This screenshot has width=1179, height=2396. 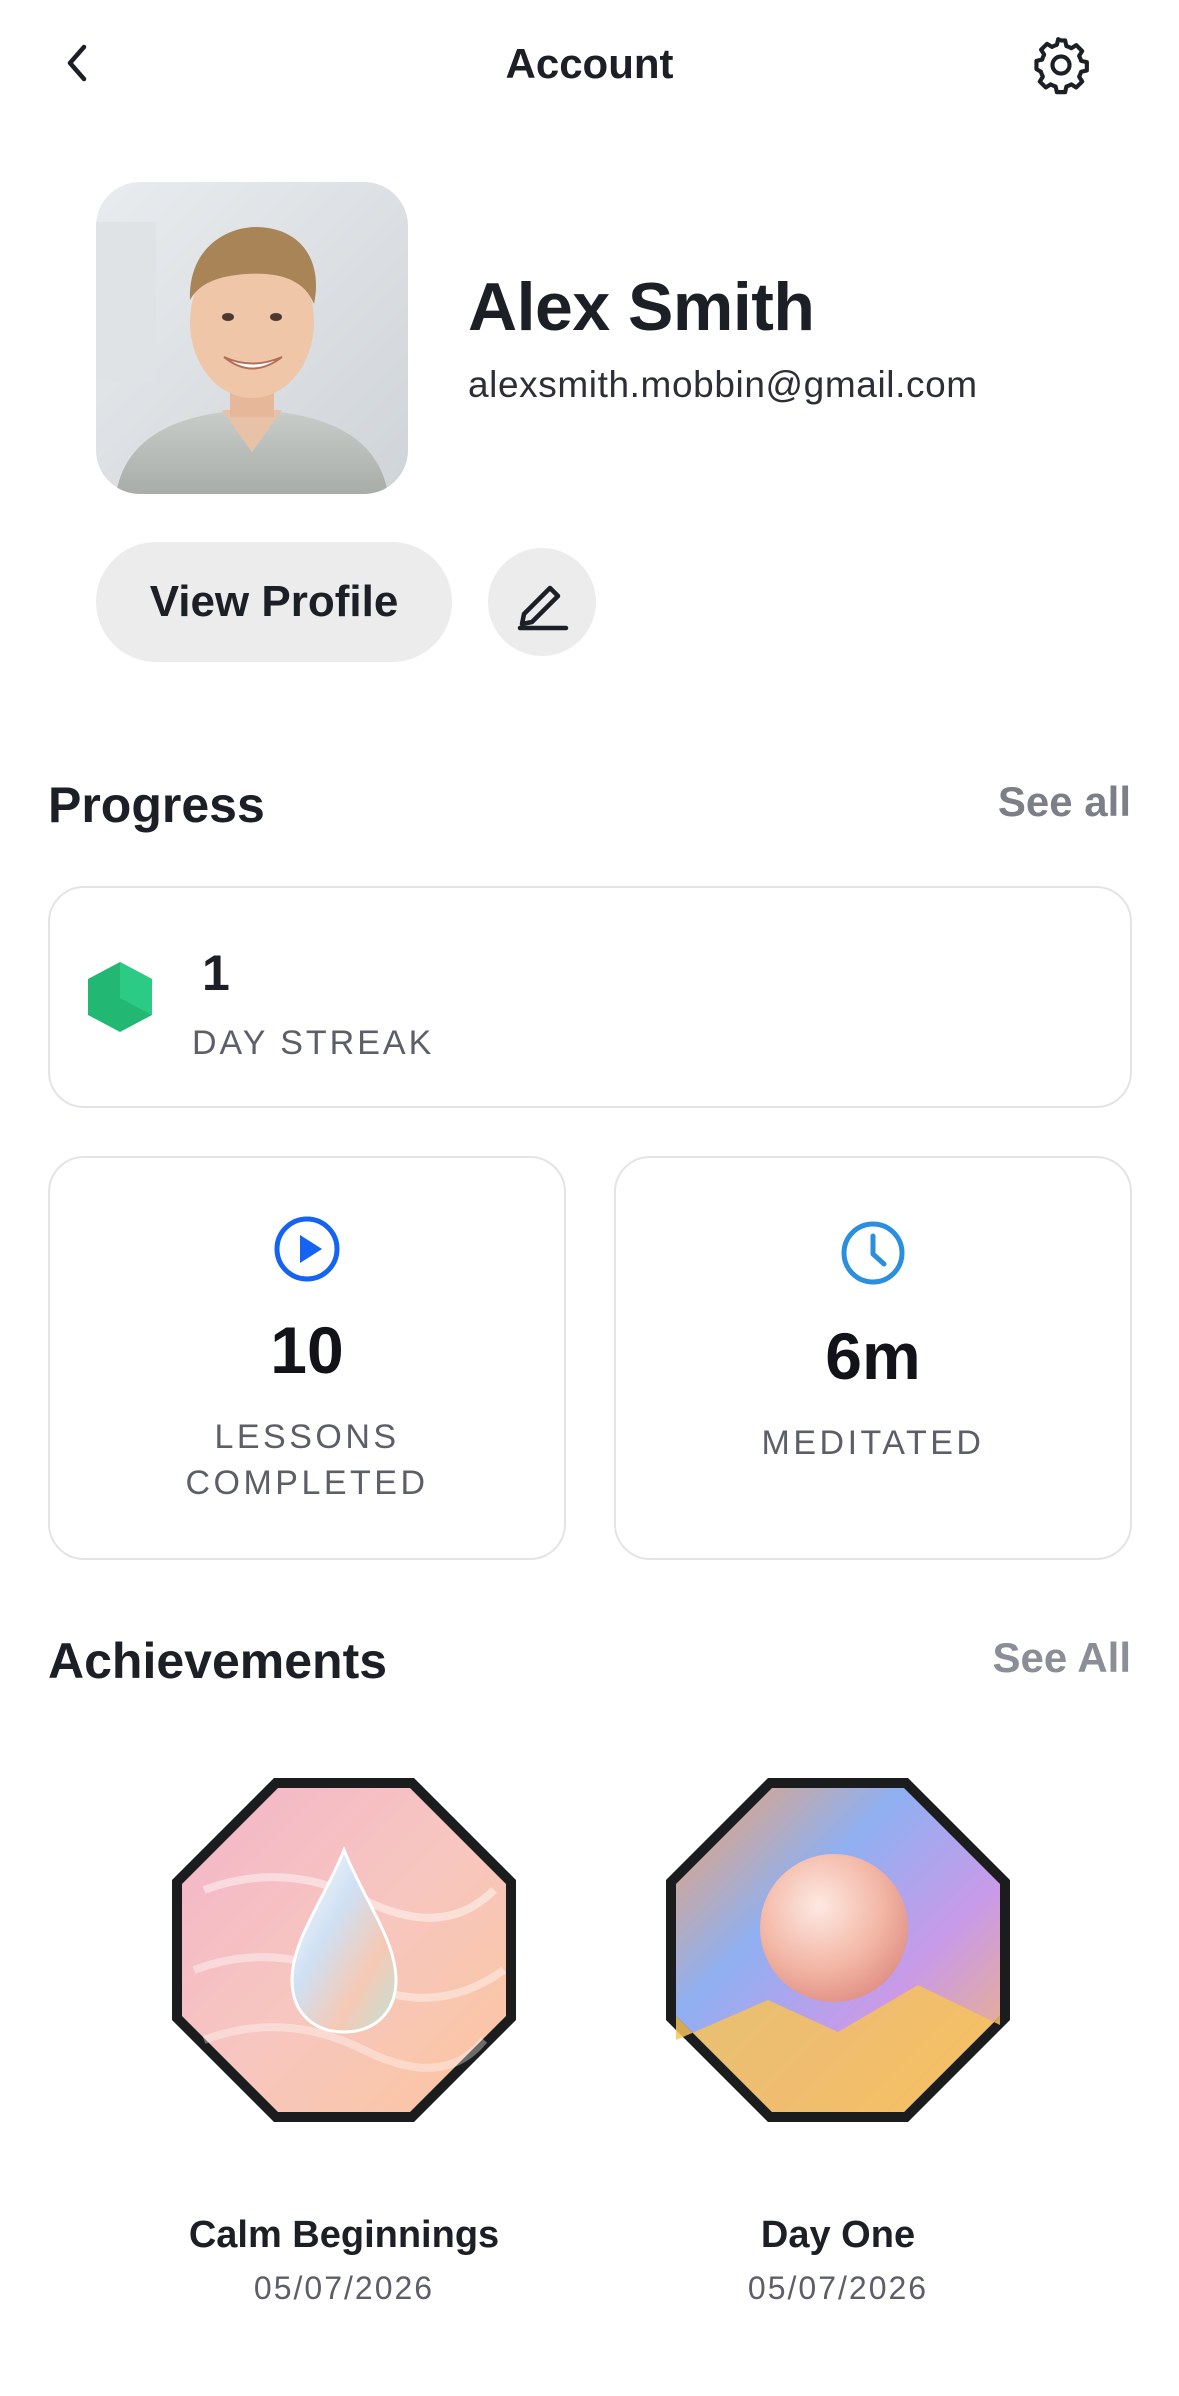 I want to click on gear-icon, so click(x=1061, y=66).